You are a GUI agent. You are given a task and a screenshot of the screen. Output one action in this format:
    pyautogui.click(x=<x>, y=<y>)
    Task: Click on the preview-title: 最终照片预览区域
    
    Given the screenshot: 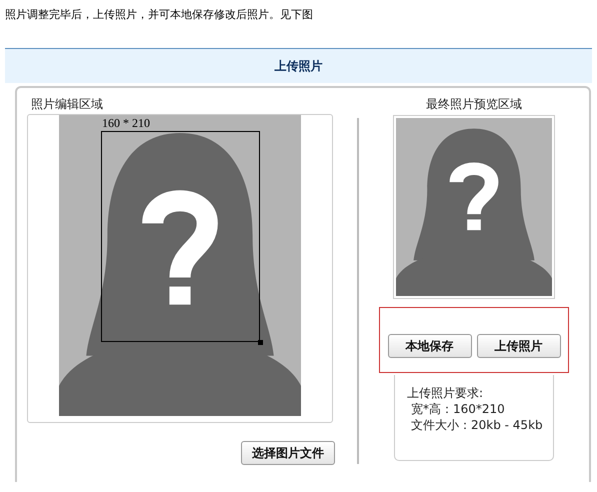 What is the action you would take?
    pyautogui.click(x=474, y=104)
    